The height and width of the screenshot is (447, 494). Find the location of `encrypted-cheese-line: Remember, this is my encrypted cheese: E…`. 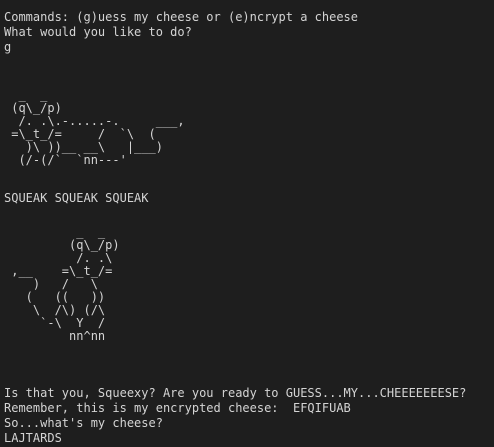

encrypted-cheese-line: Remember, this is my encrypted cheese: E… is located at coordinates (177, 408).